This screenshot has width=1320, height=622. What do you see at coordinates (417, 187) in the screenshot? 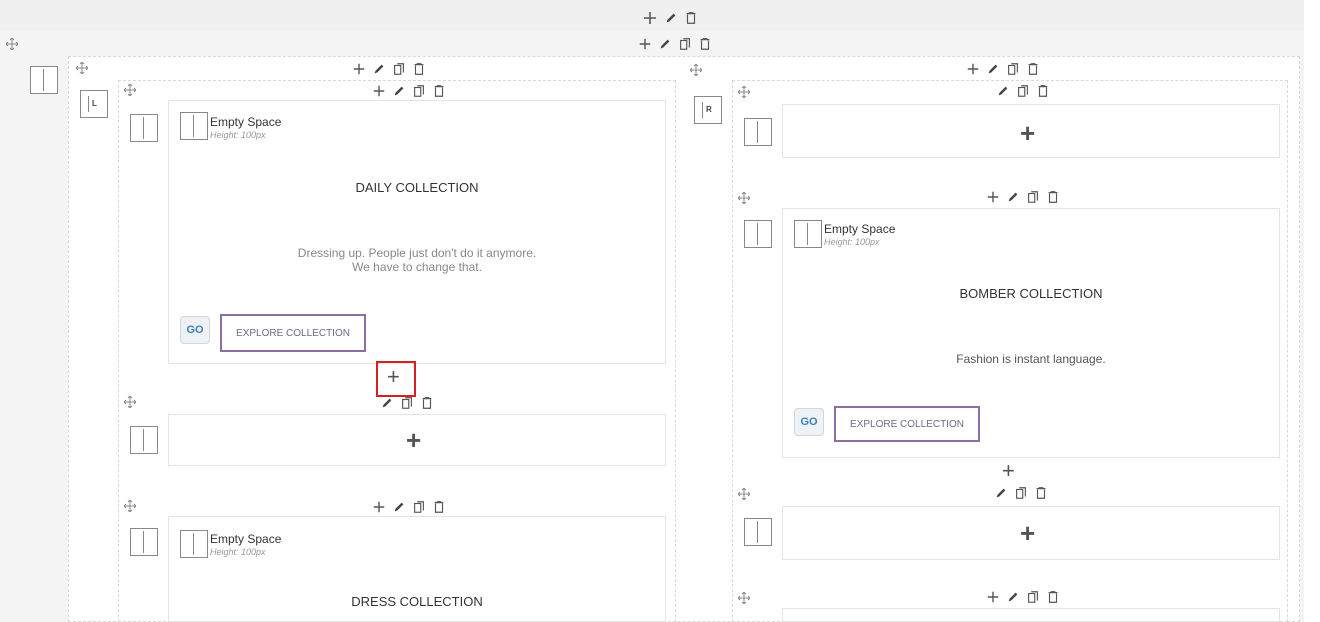
I see `heading-daily-collection: DAILY COLLECTION` at bounding box center [417, 187].